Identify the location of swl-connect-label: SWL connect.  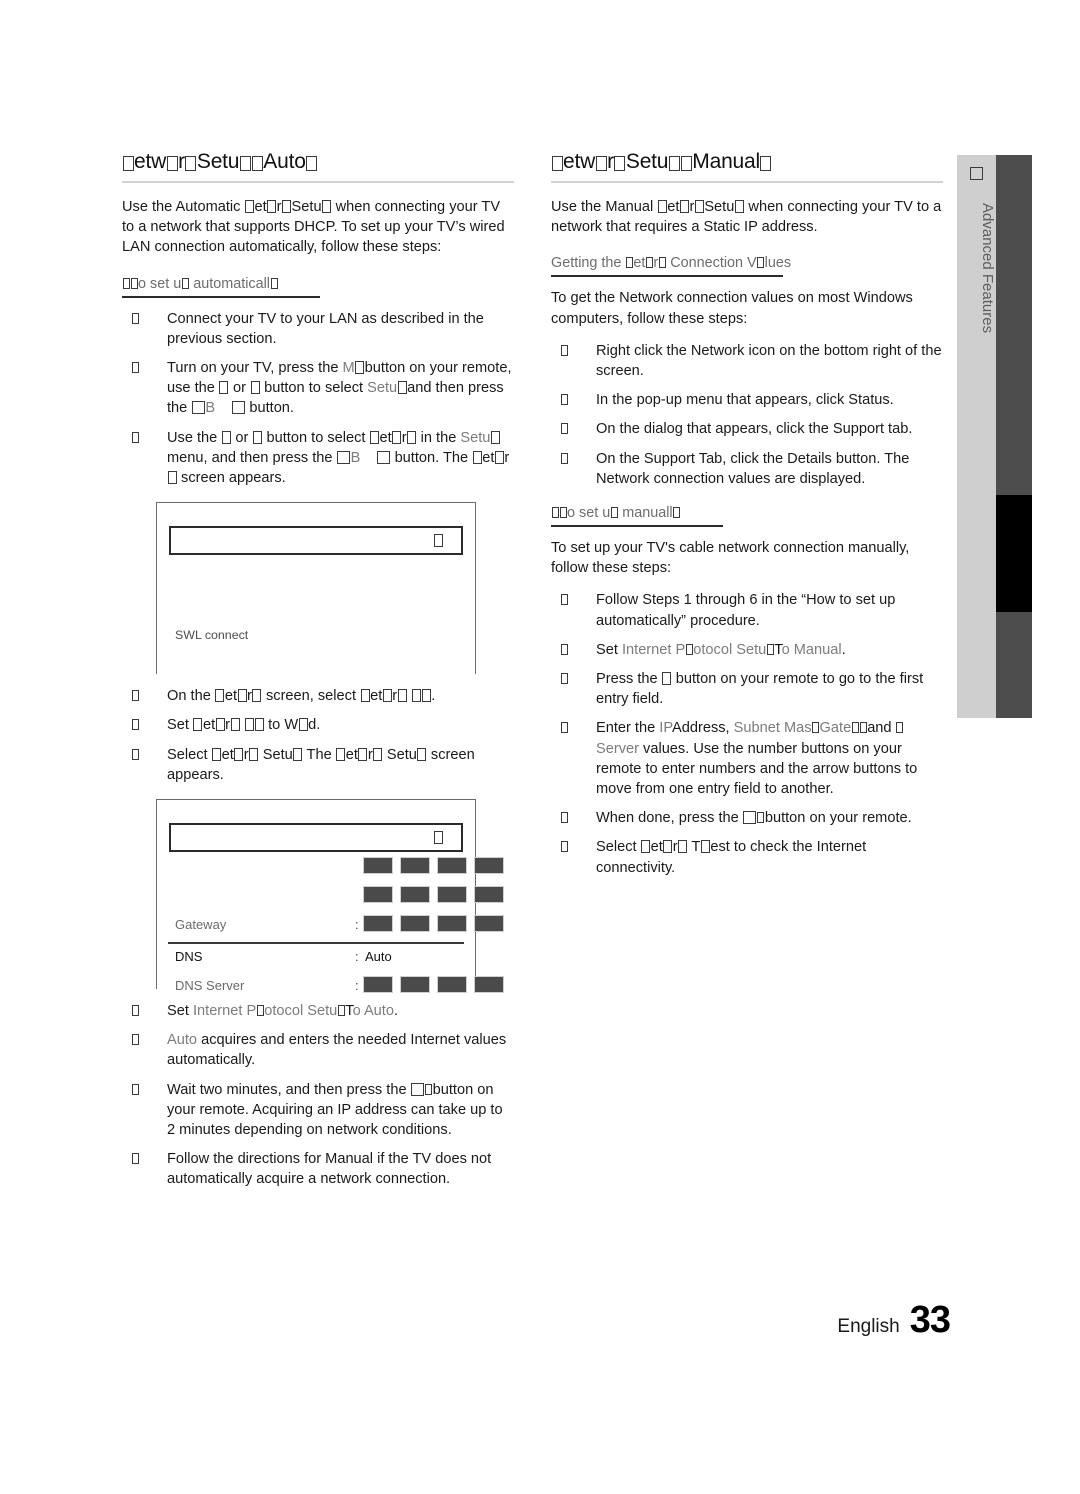
(212, 635).